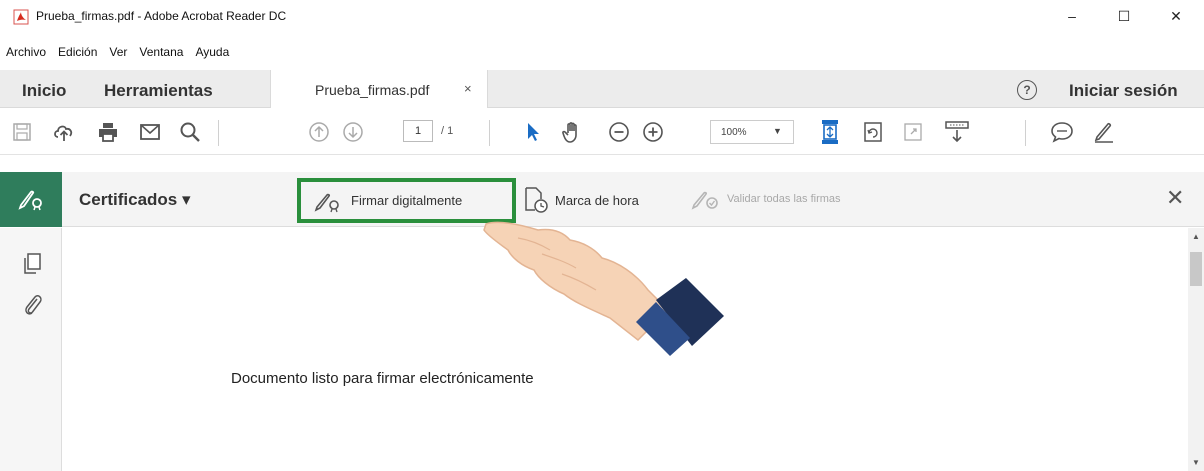 The height and width of the screenshot is (471, 1204). What do you see at coordinates (418, 131) in the screenshot?
I see `page-number-input: 1` at bounding box center [418, 131].